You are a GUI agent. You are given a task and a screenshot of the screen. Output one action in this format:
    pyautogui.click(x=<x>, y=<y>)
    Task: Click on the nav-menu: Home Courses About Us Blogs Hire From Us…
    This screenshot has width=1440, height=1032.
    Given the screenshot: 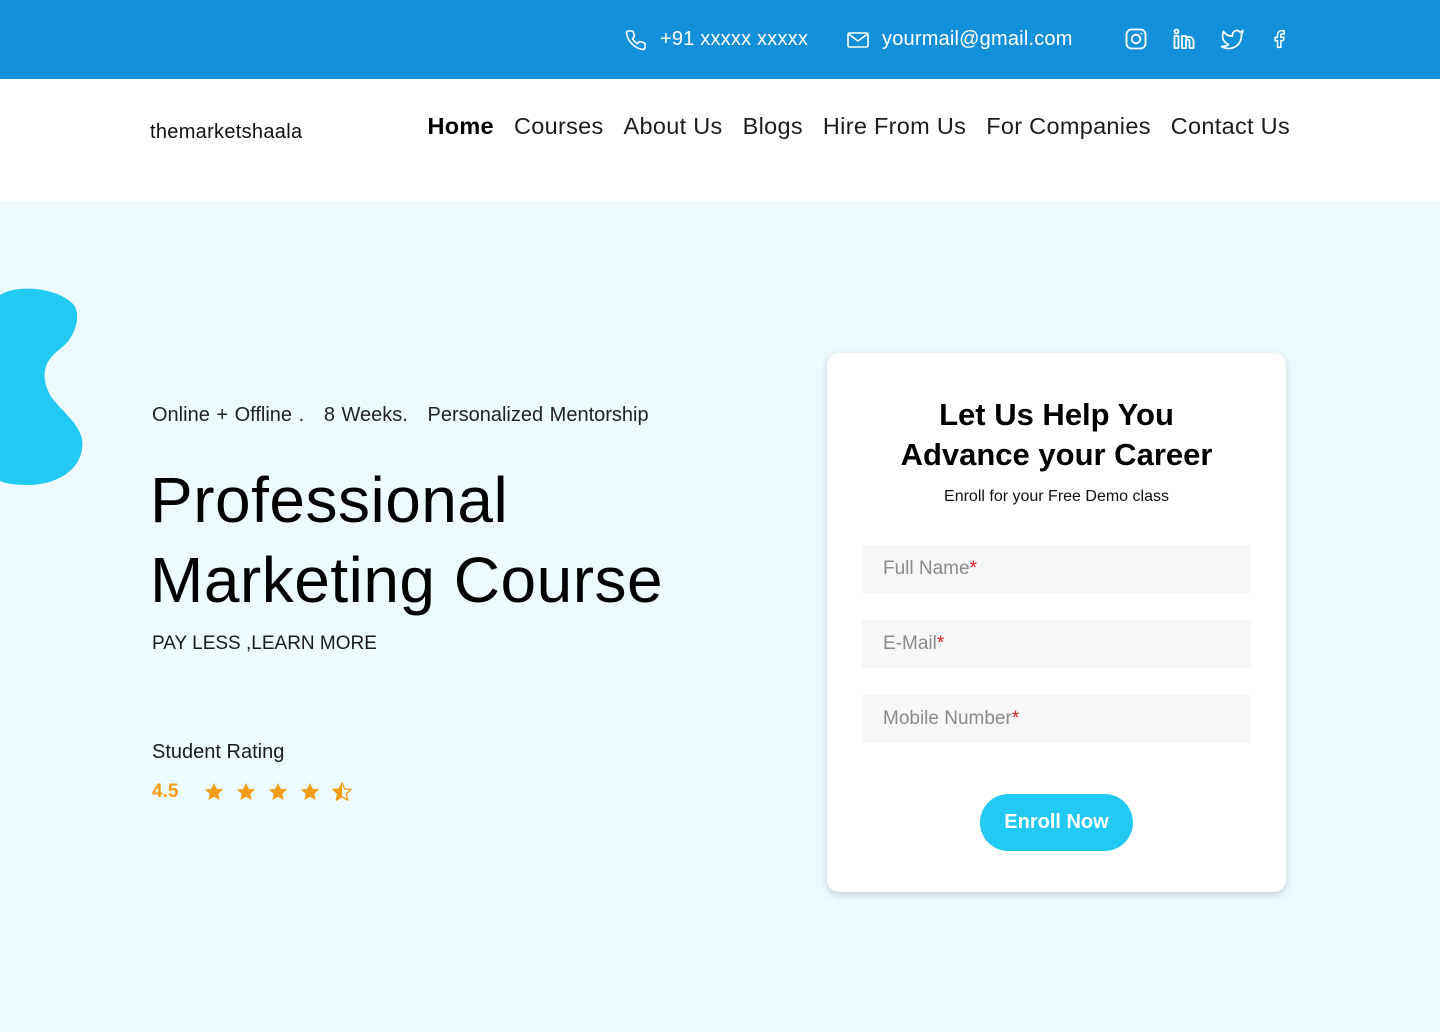 What is the action you would take?
    pyautogui.click(x=858, y=126)
    